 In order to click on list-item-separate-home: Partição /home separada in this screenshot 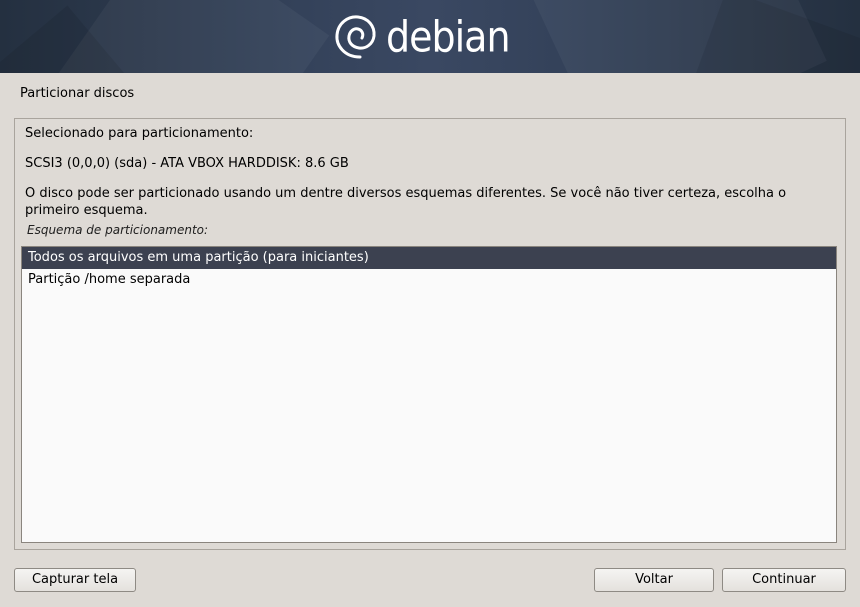, I will do `click(429, 280)`.